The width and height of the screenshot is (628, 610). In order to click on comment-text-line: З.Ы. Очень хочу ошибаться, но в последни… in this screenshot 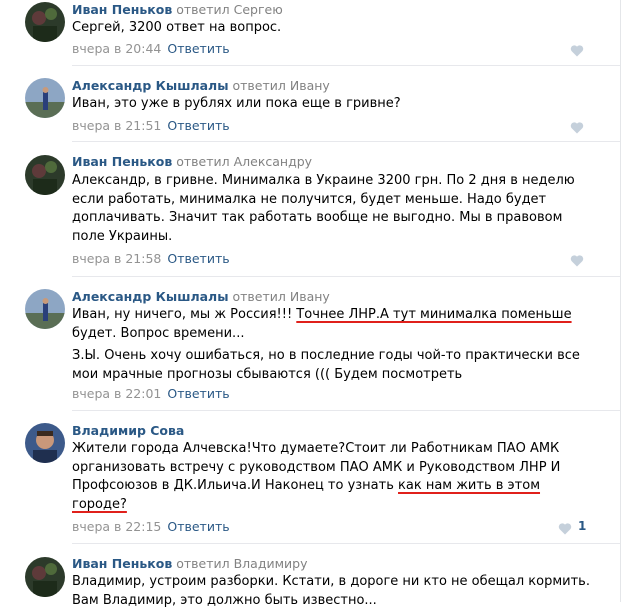, I will do `click(332, 356)`.